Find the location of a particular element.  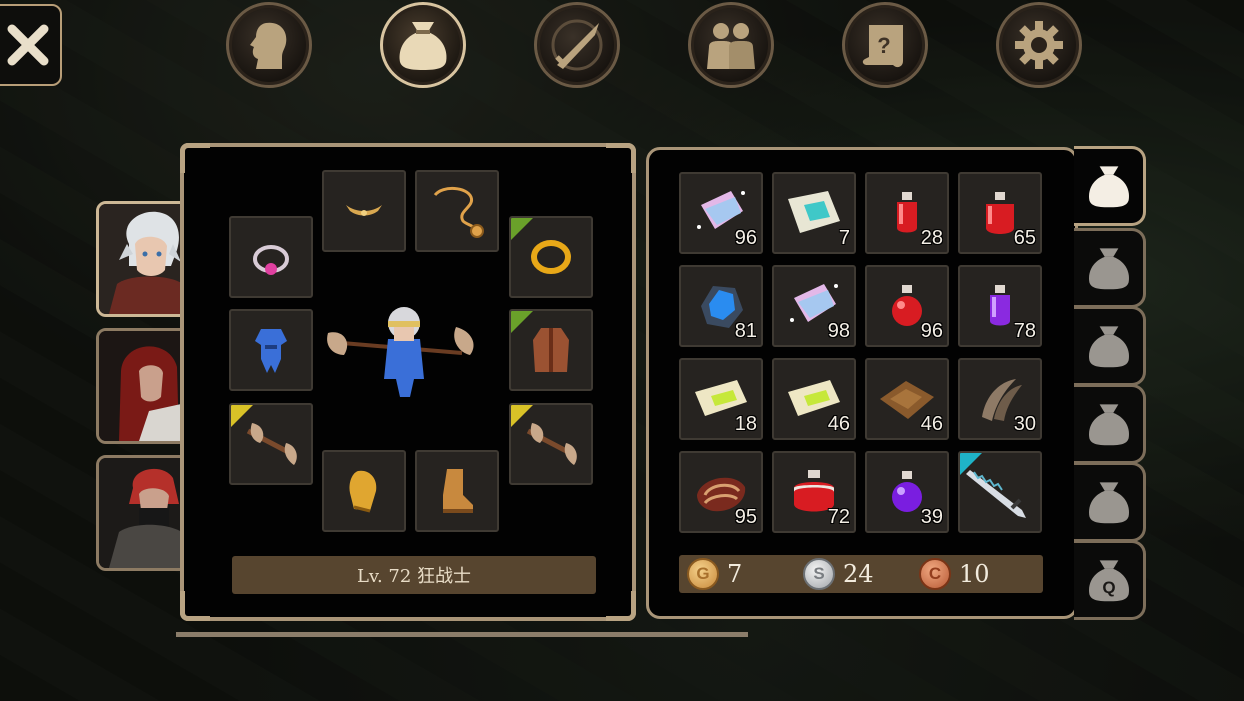

menu-quests-button: ? is located at coordinates (885, 45).